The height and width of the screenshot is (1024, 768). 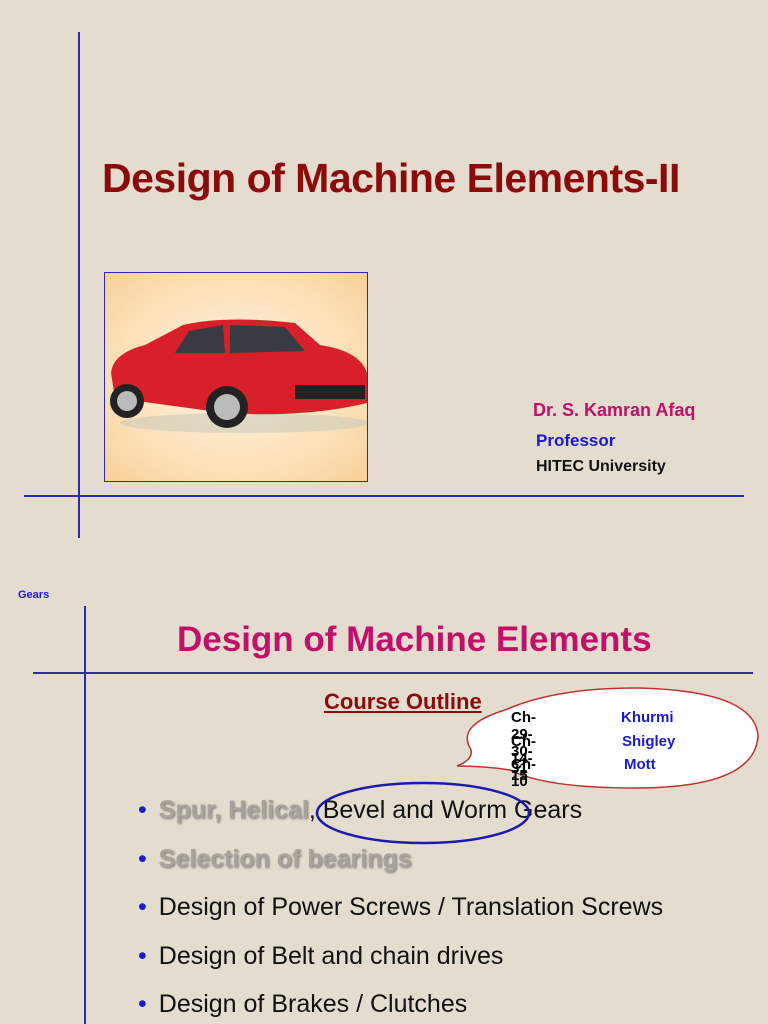 What do you see at coordinates (391, 178) in the screenshot?
I see `slide-title: Design of Machine Elements-II` at bounding box center [391, 178].